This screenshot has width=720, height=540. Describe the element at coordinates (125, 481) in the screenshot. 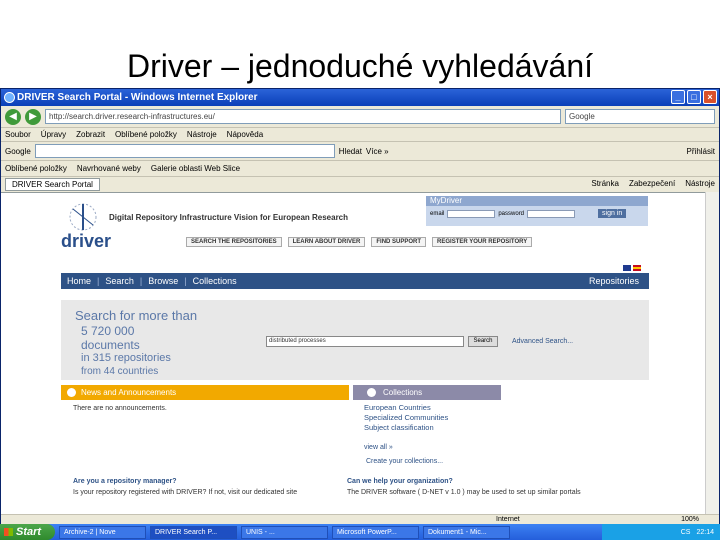

I see `manager-question: Are you a repository manager?` at that location.